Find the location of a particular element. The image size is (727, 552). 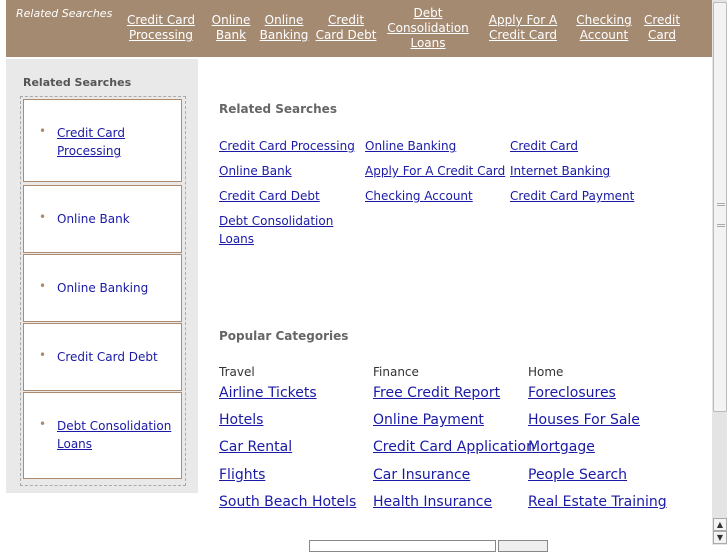

top-link-checking-account: Checking Account is located at coordinates (604, 28).